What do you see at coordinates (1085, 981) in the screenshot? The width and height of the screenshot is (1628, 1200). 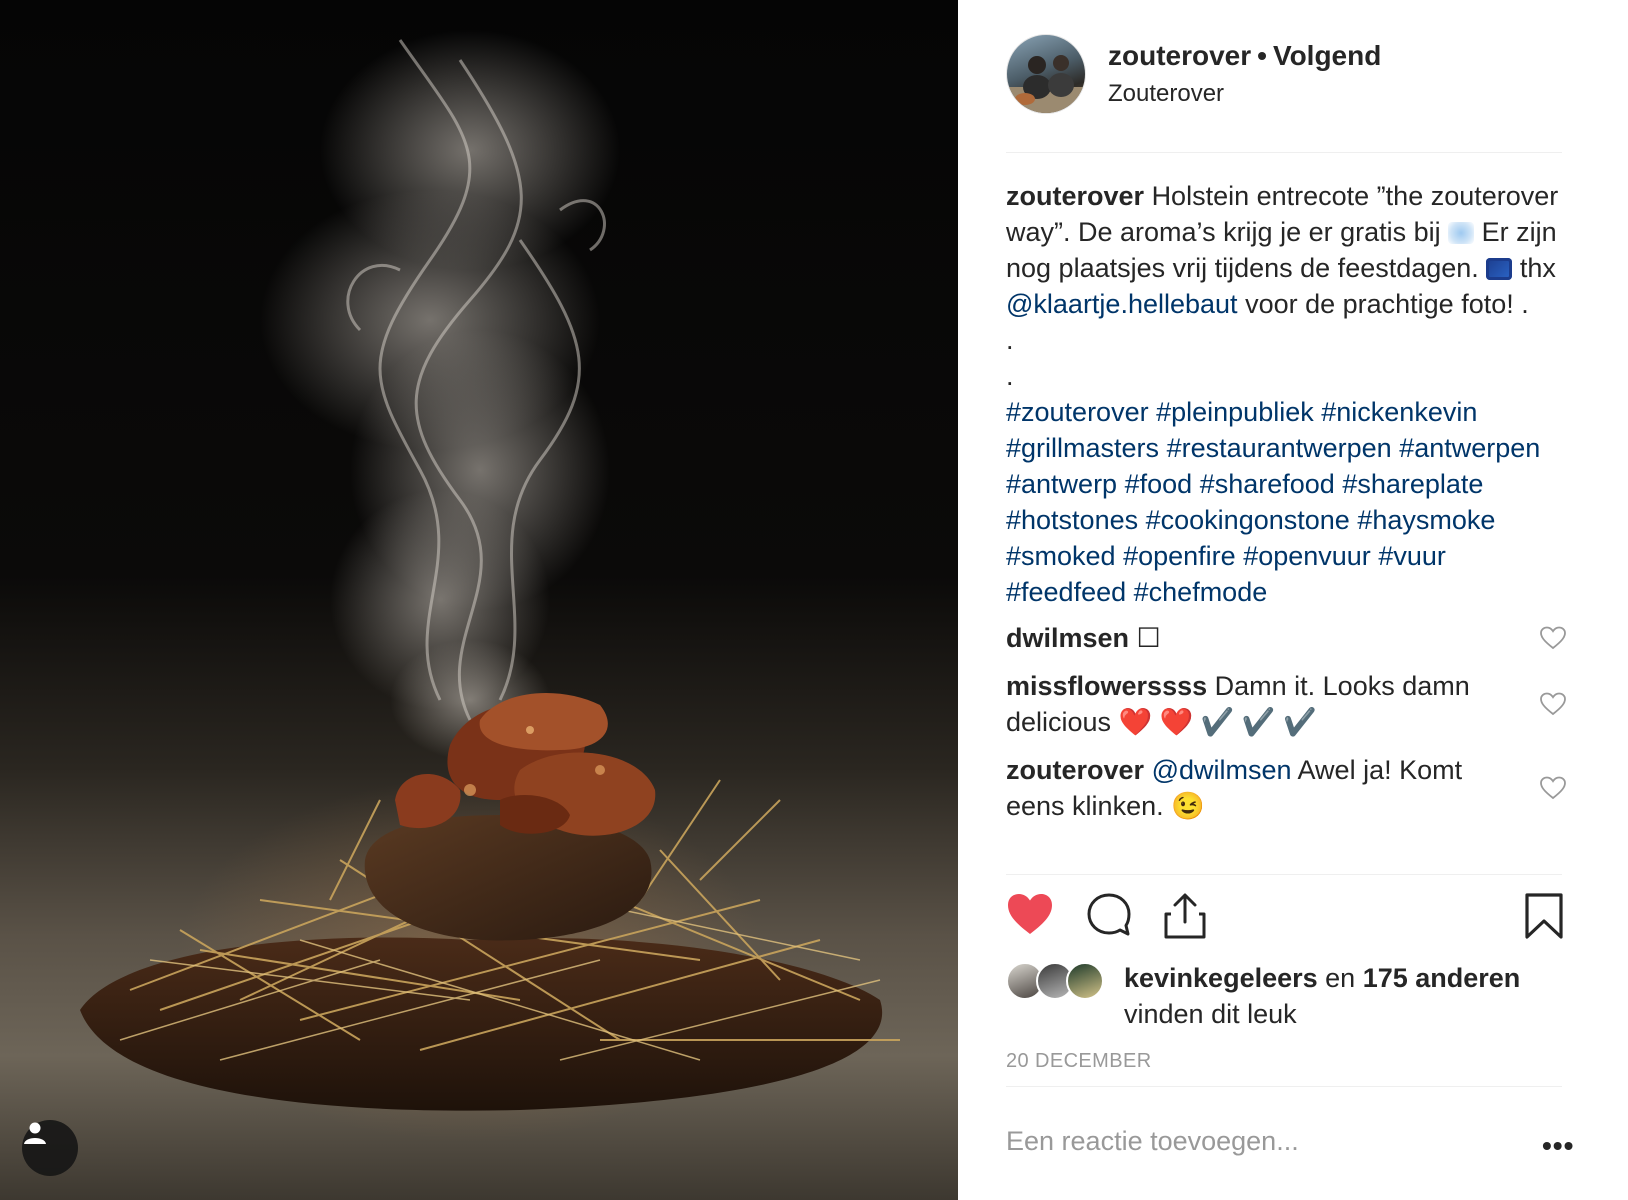 I see `liker-avatar` at bounding box center [1085, 981].